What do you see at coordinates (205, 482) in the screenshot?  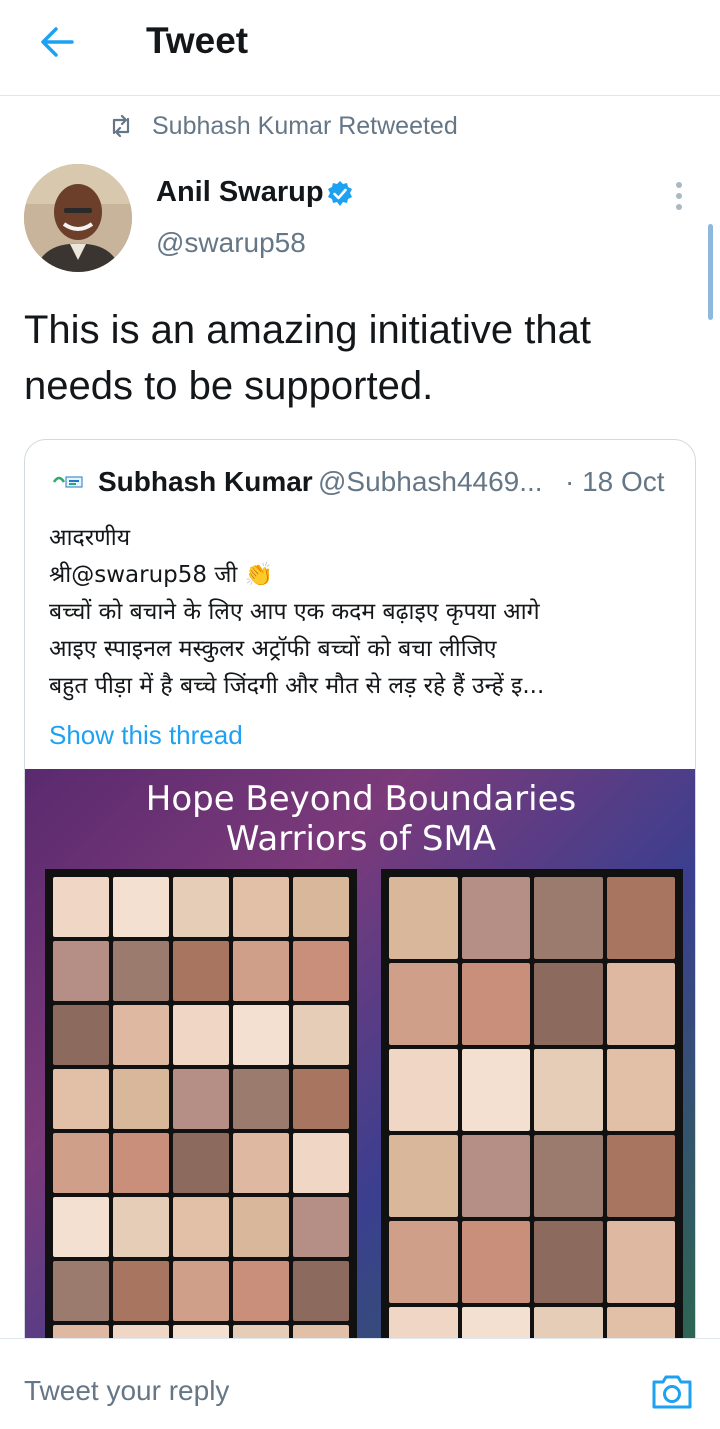 I see `quote-author-name: Subhash Kumar` at bounding box center [205, 482].